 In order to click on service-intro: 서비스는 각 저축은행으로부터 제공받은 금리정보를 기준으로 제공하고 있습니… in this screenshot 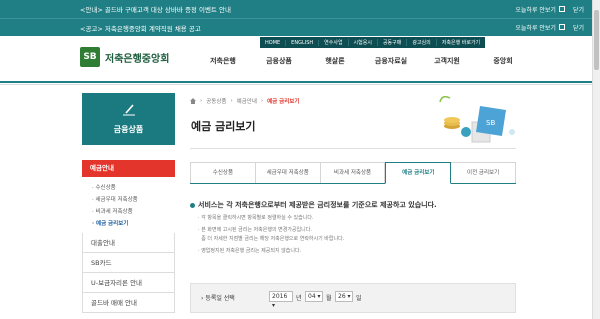, I will do `click(313, 205)`.